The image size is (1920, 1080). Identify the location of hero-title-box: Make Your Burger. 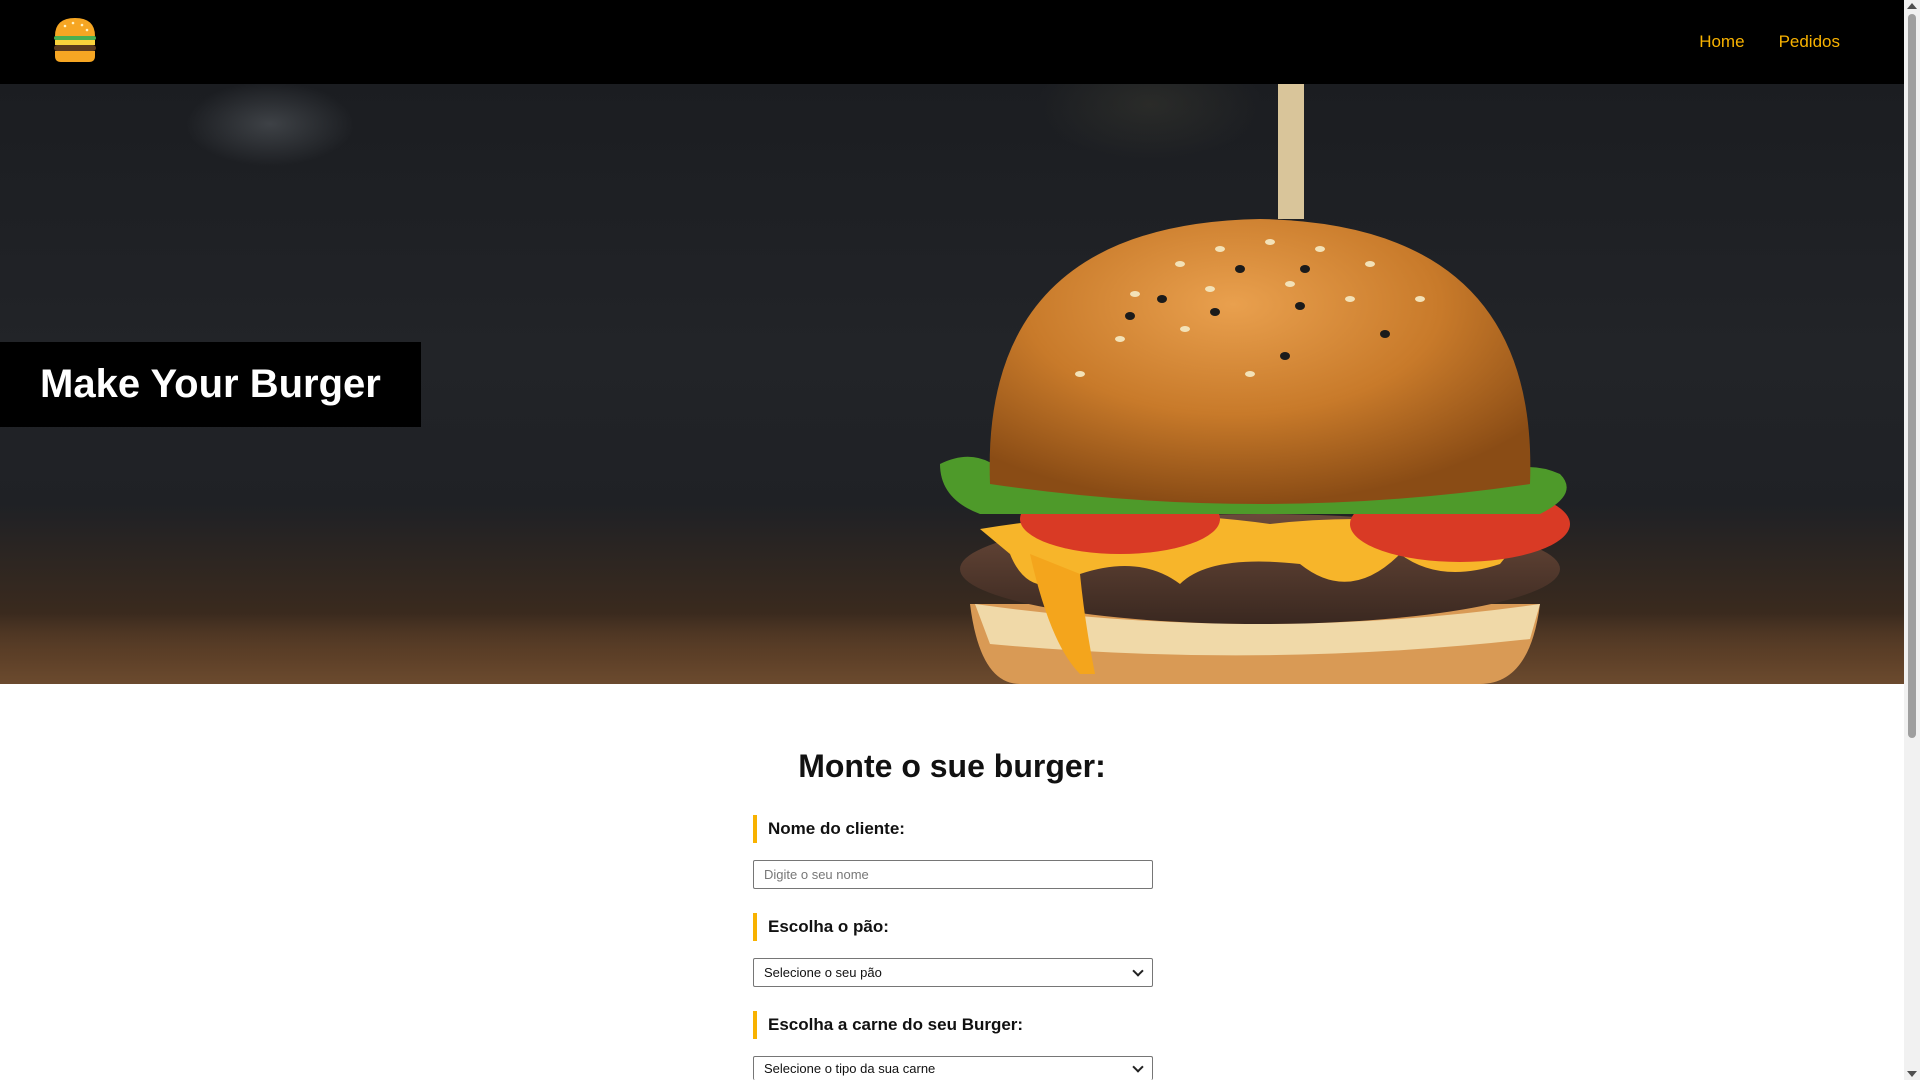
(210, 384).